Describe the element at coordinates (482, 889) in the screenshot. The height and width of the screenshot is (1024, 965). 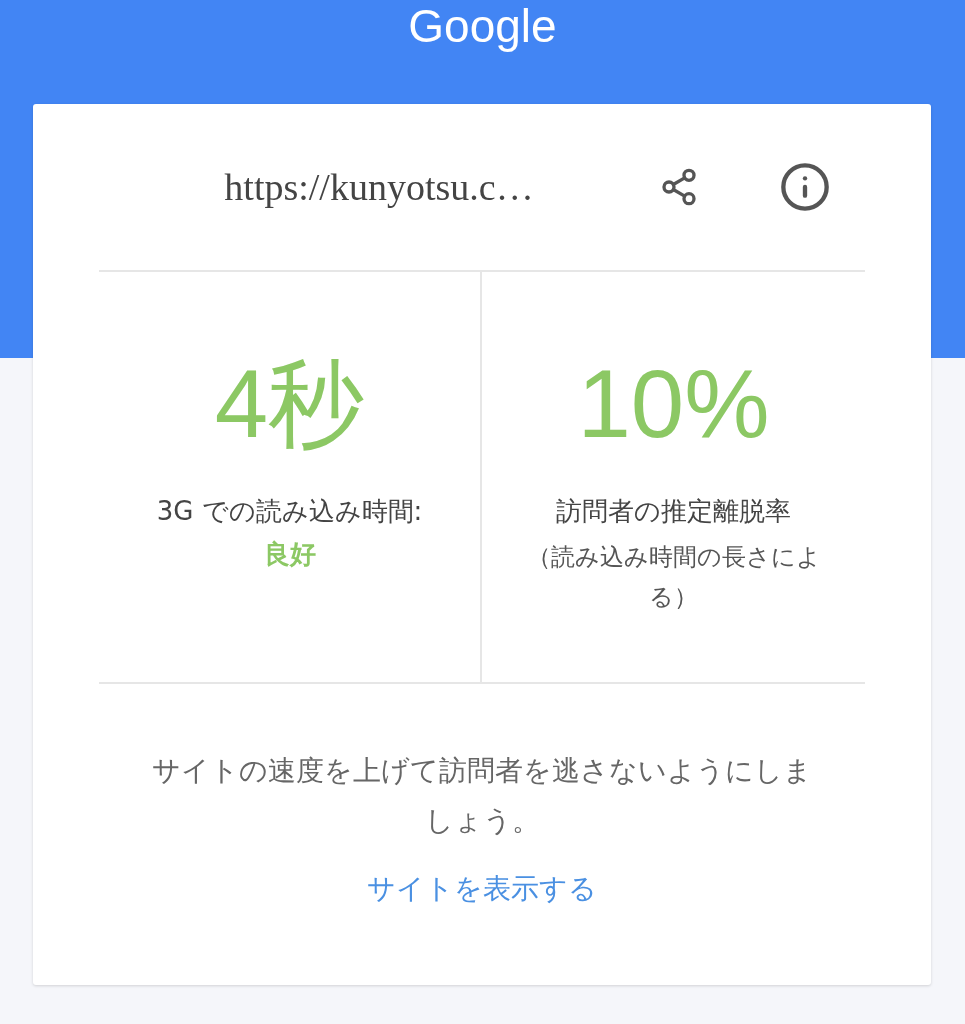
I see `view-site-link: サイトを表示する` at that location.